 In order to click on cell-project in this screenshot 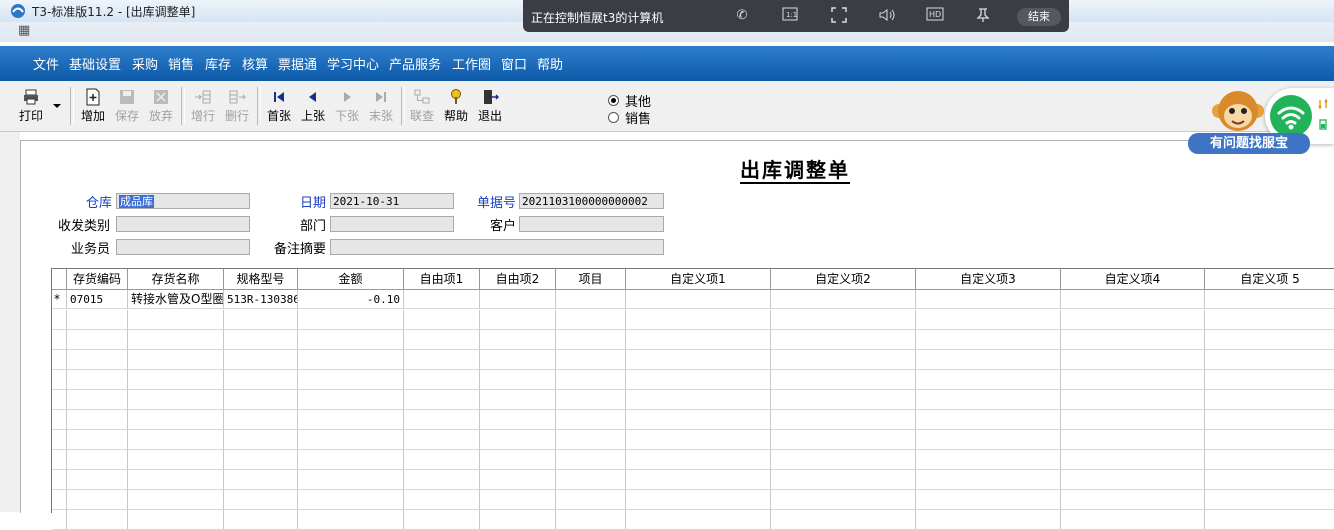, I will do `click(591, 299)`.